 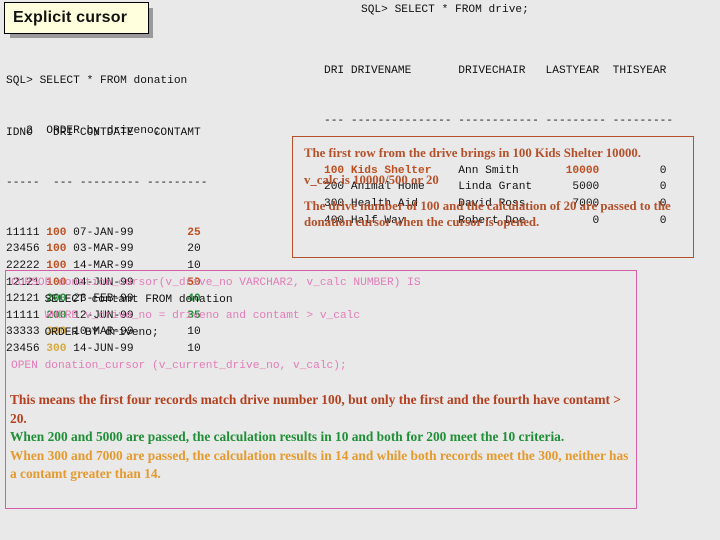 I want to click on title-box: Explicit cursor, so click(x=76, y=18).